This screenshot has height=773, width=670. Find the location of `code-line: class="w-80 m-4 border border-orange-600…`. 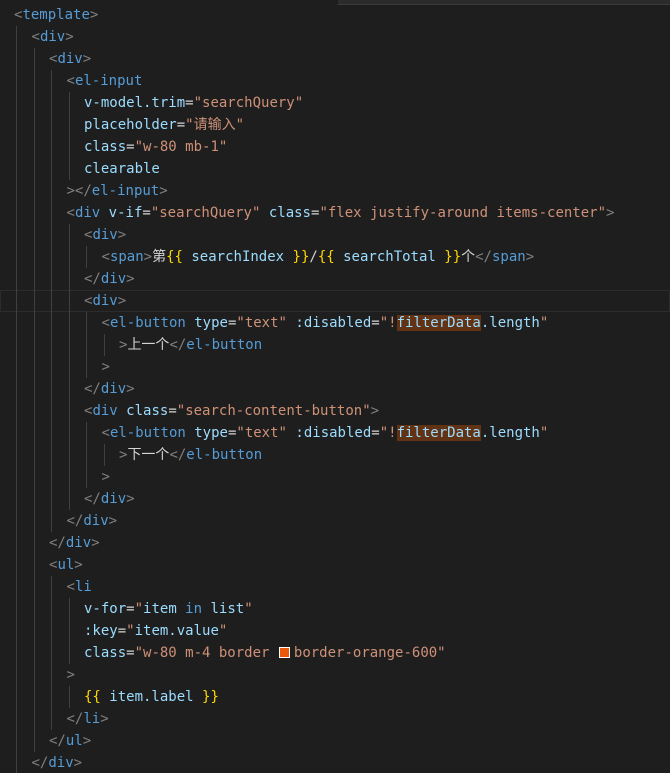

code-line: class="w-80 m-4 border border-orange-600… is located at coordinates (335, 653).